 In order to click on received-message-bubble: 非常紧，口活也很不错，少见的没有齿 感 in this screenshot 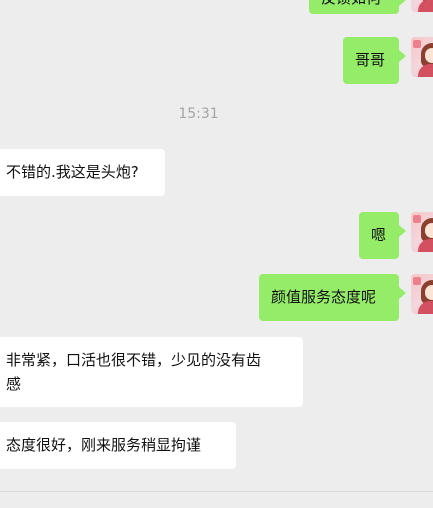, I will do `click(151, 372)`.